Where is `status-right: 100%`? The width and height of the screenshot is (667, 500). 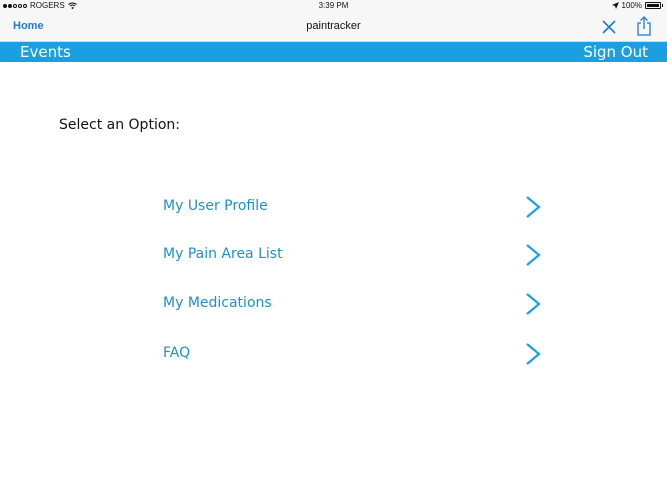
status-right: 100% is located at coordinates (637, 5).